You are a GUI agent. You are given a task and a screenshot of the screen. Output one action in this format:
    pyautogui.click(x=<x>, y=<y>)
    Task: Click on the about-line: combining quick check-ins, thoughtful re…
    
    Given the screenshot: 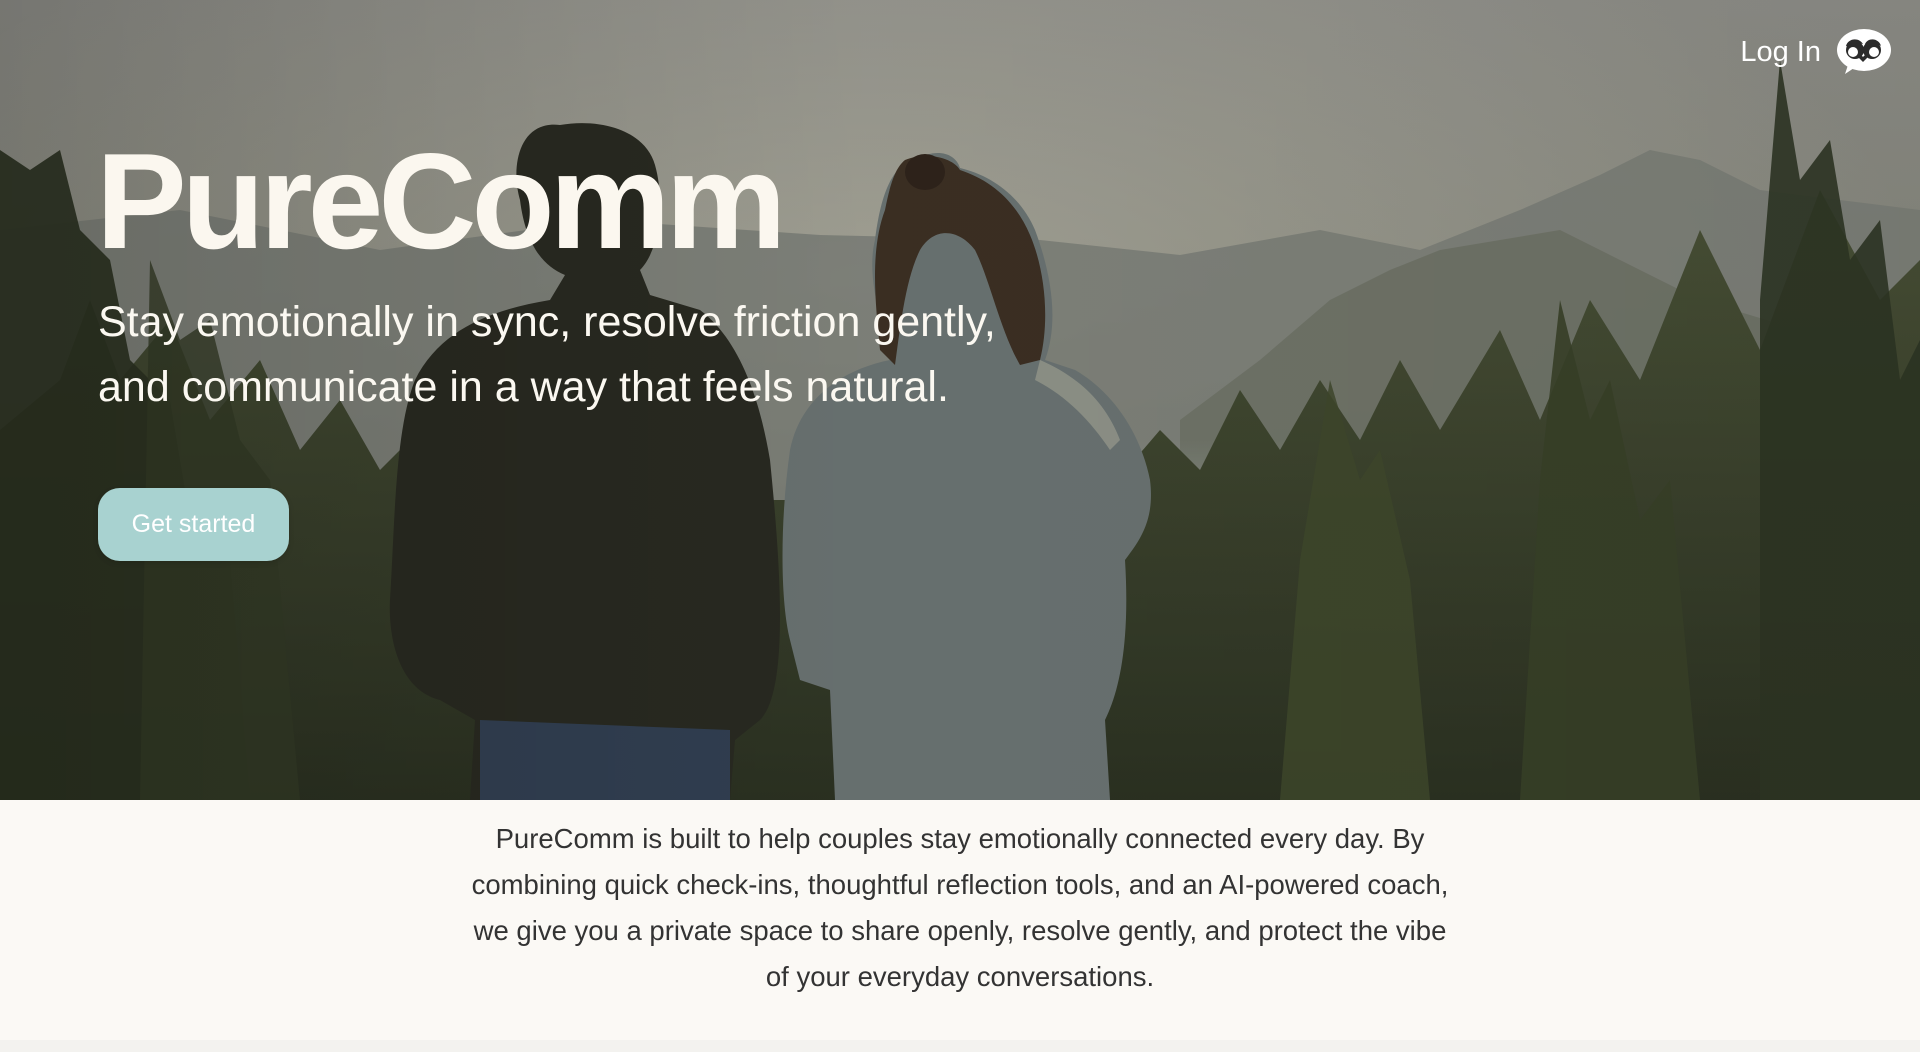 What is the action you would take?
    pyautogui.click(x=960, y=884)
    